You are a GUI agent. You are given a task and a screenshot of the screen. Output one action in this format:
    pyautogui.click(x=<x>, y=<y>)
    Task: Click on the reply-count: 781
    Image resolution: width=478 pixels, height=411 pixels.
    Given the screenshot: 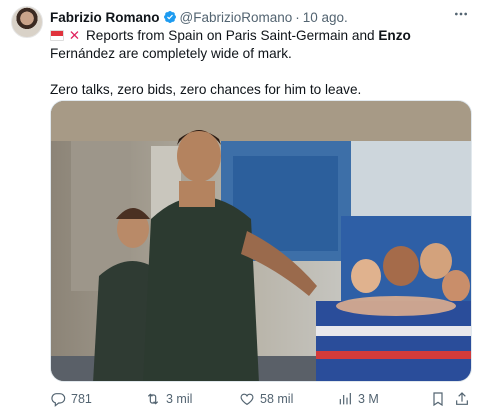 What is the action you would take?
    pyautogui.click(x=81, y=399)
    